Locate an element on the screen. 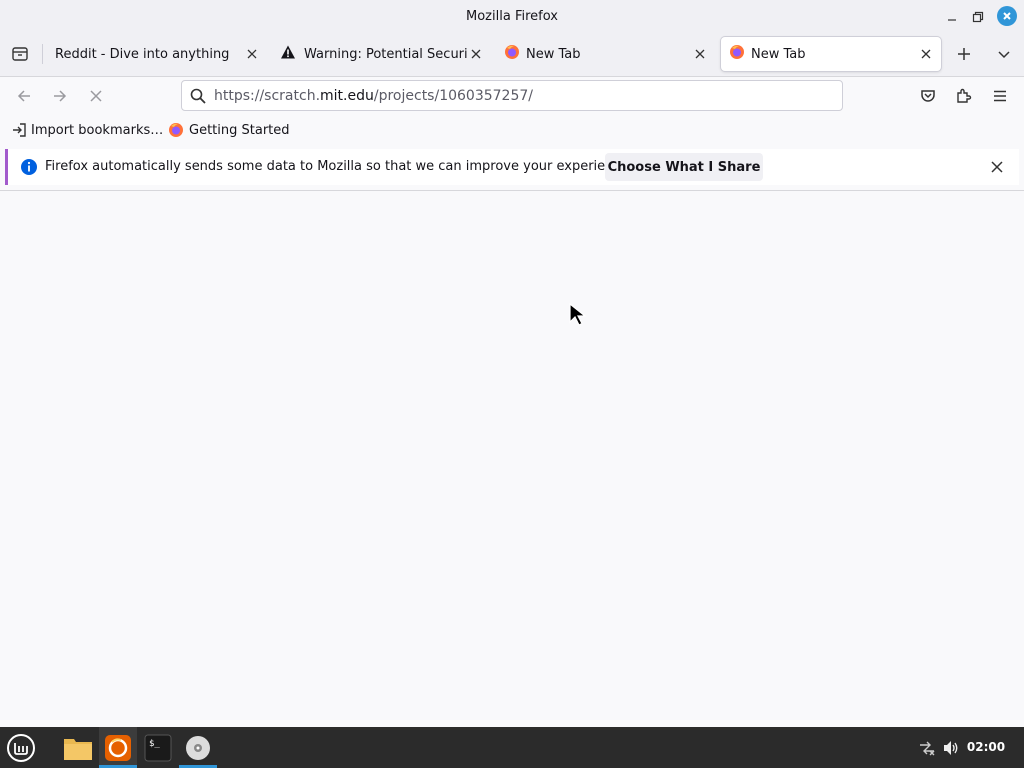 The width and height of the screenshot is (1024, 768). tab-reddit: Reddit - Dive into anything is located at coordinates (158, 54).